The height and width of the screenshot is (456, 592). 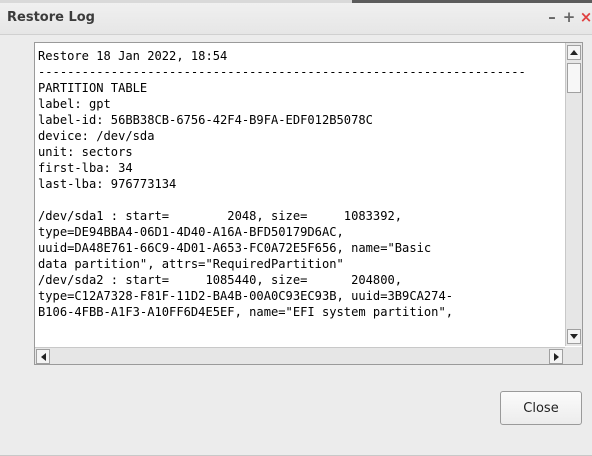 What do you see at coordinates (74, 104) in the screenshot?
I see `log-line: label: gpt` at bounding box center [74, 104].